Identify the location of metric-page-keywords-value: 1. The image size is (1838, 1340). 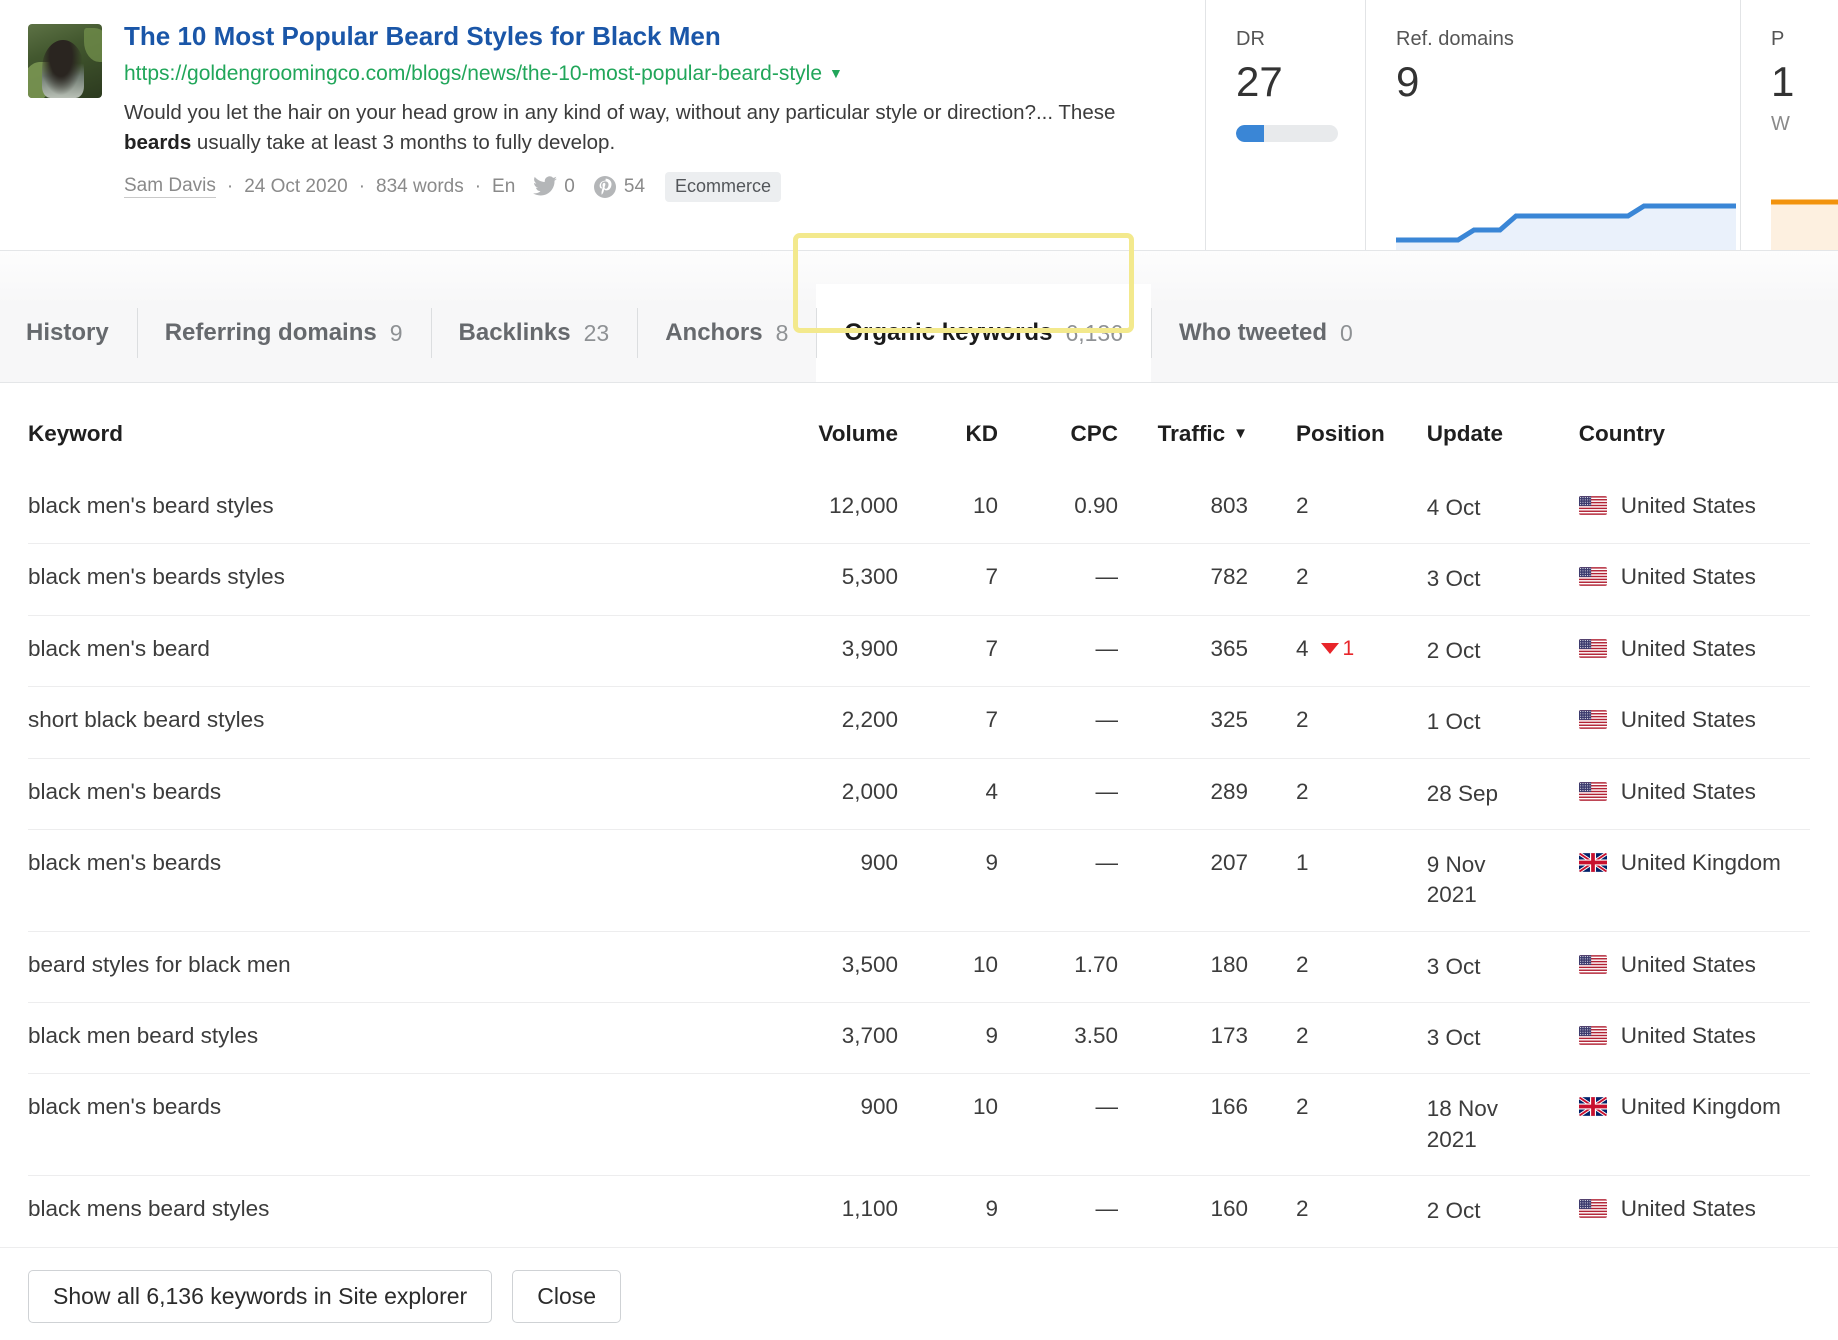
(1783, 81).